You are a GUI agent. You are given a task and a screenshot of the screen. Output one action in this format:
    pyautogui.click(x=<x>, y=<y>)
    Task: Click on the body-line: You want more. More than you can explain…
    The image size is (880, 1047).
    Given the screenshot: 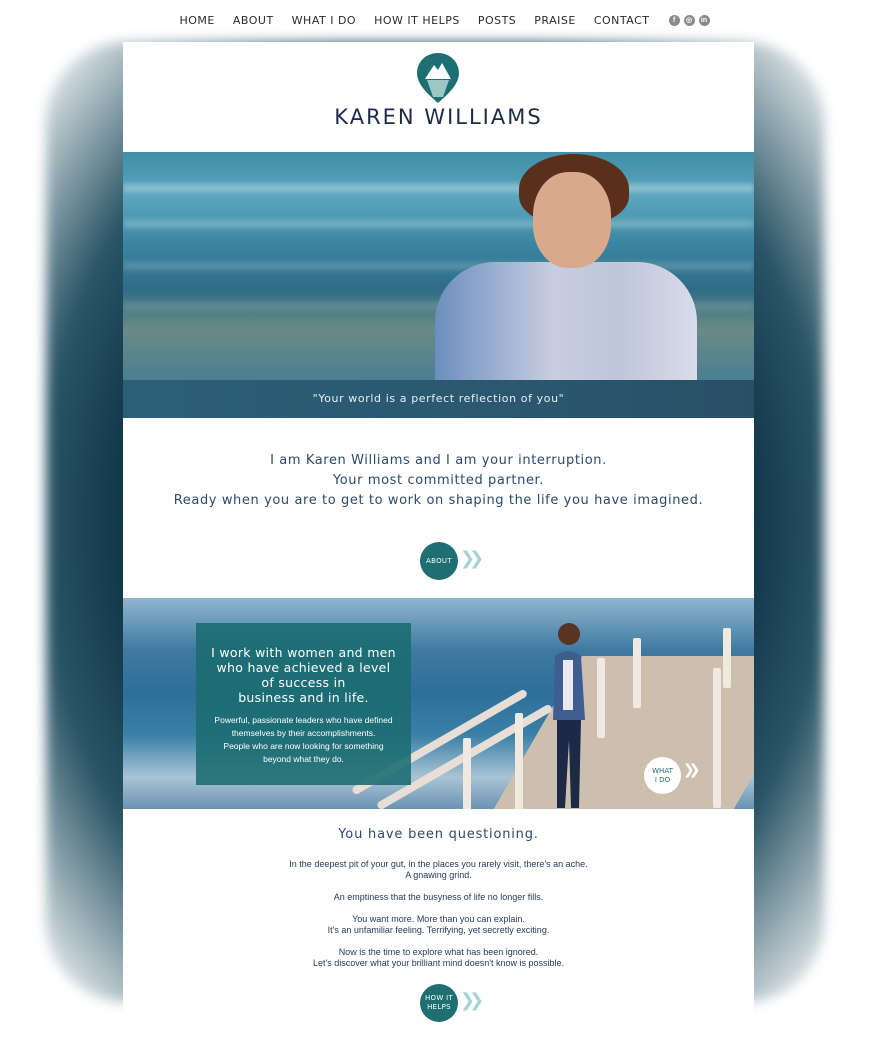 What is the action you would take?
    pyautogui.click(x=438, y=919)
    